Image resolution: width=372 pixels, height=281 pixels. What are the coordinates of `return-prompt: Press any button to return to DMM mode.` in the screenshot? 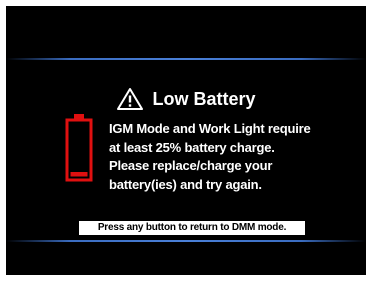 It's located at (192, 228).